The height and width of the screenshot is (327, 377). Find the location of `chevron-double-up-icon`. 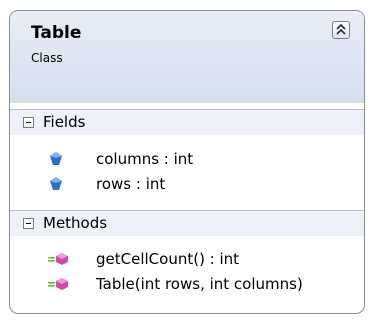

chevron-double-up-icon is located at coordinates (341, 29).